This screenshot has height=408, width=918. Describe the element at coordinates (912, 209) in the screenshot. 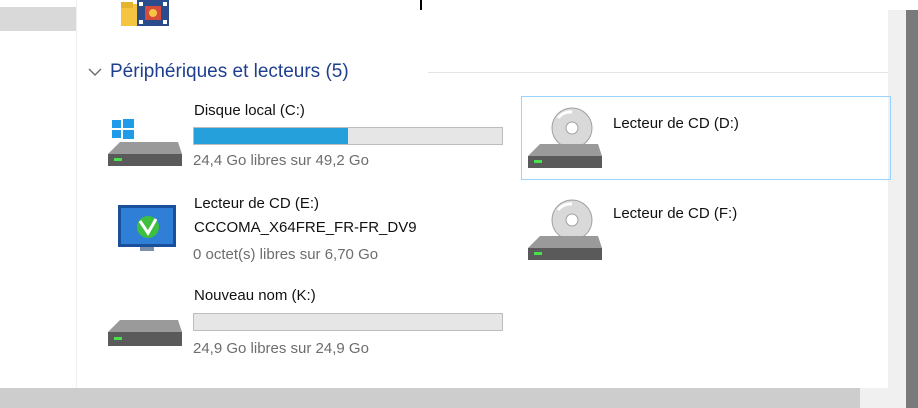

I see `vertical-scrollbar-thumb` at that location.